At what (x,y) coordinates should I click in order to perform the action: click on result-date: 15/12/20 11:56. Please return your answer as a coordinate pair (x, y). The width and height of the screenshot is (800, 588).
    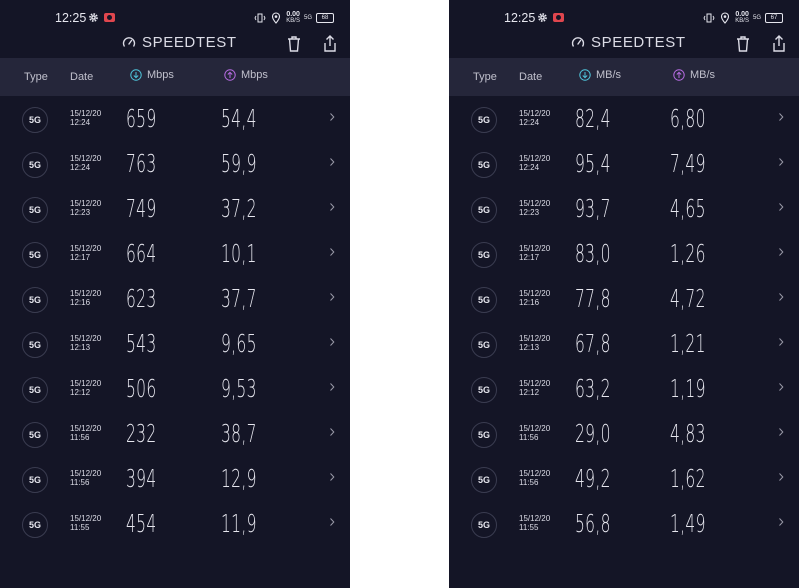
    Looking at the image, I should click on (85, 433).